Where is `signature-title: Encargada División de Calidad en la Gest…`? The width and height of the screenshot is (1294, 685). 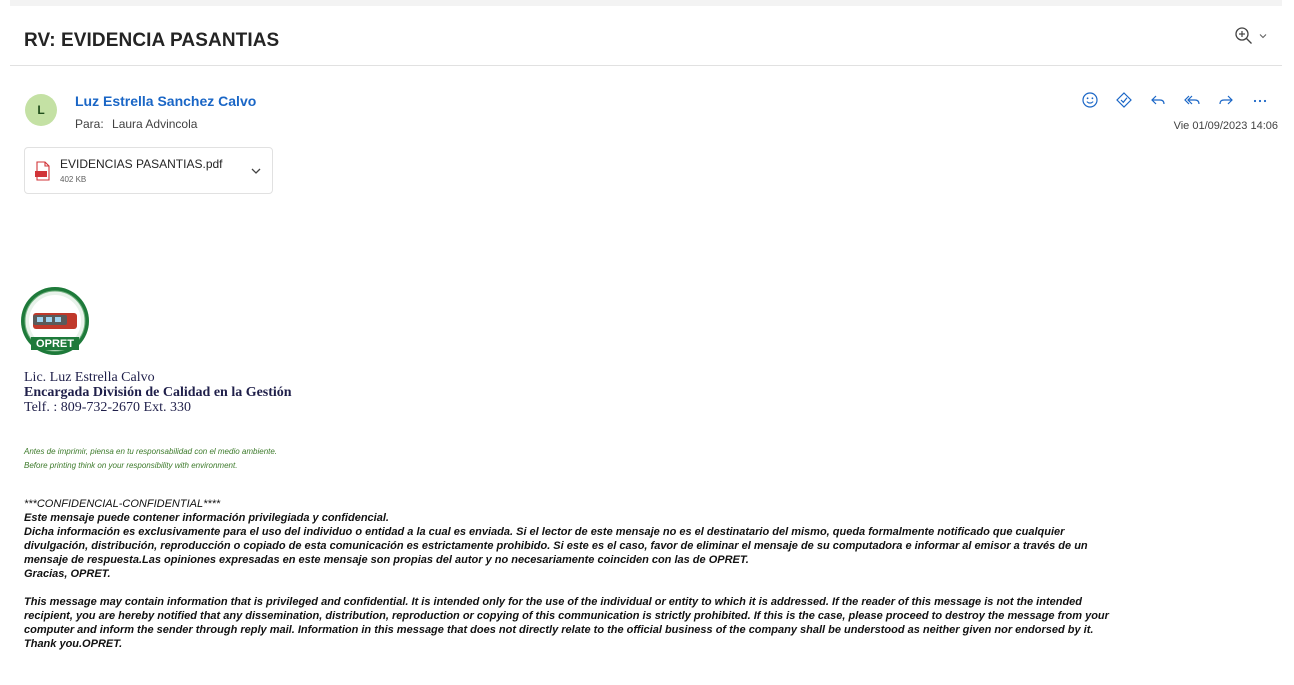 signature-title: Encargada División de Calidad en la Gest… is located at coordinates (158, 392).